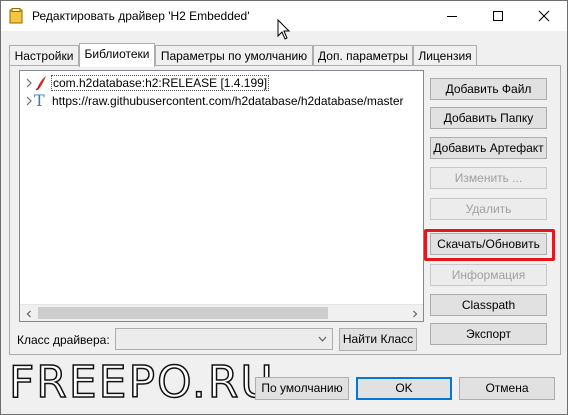  Describe the element at coordinates (488, 305) in the screenshot. I see `classpath-button: Classpath` at that location.